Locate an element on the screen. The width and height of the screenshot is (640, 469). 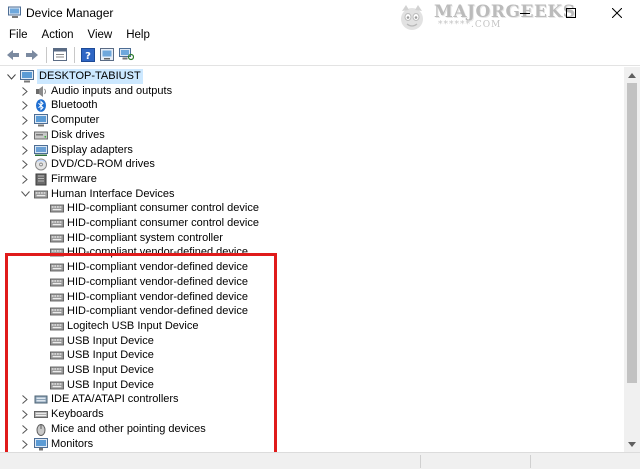
scan-hardware-icon is located at coordinates (126, 54).